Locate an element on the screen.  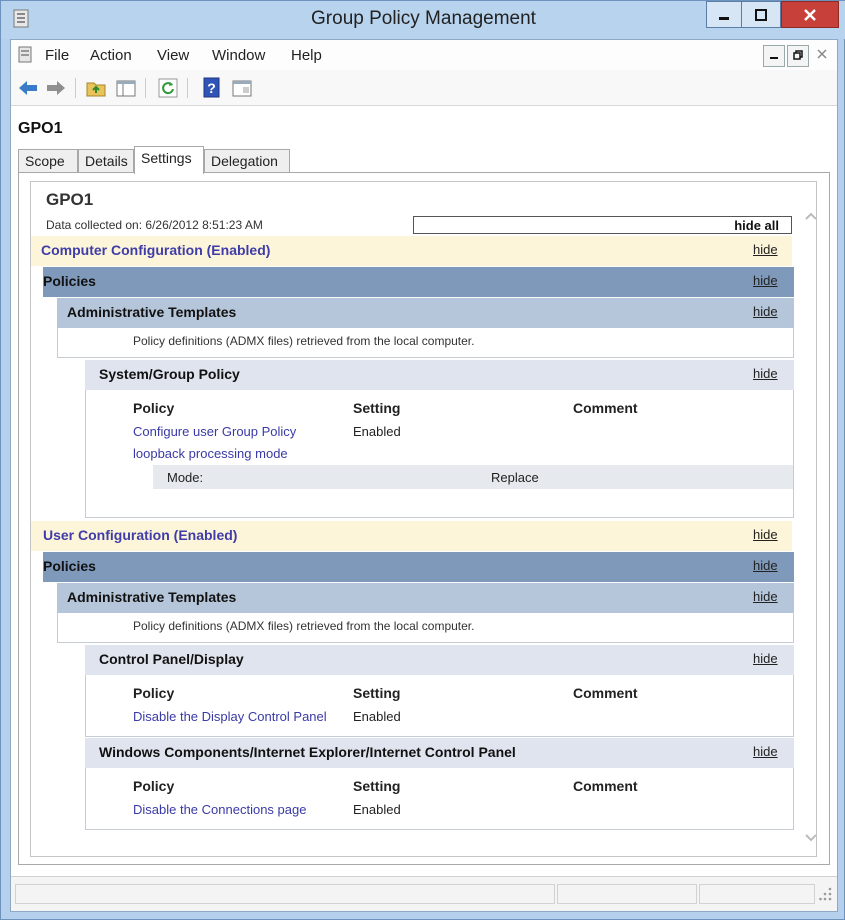
minimize-button is located at coordinates (724, 14).